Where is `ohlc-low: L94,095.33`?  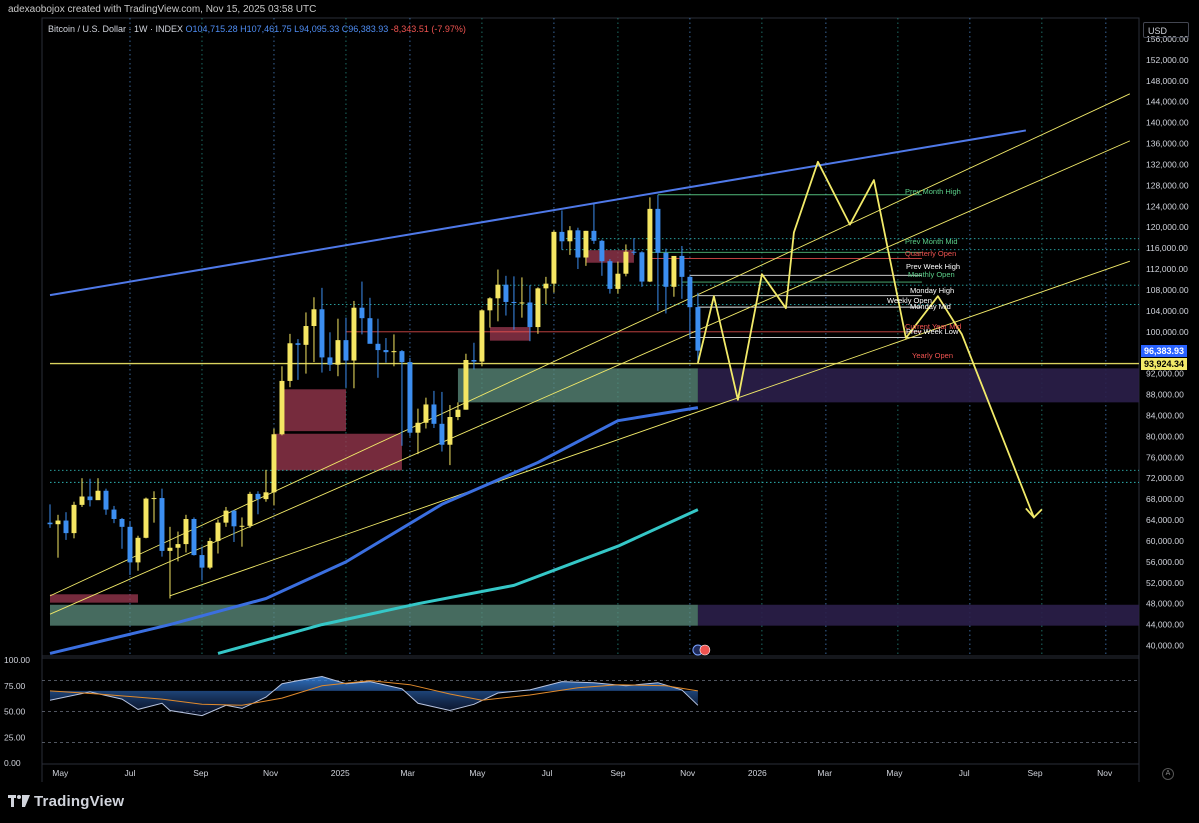
ohlc-low: L94,095.33 is located at coordinates (317, 29).